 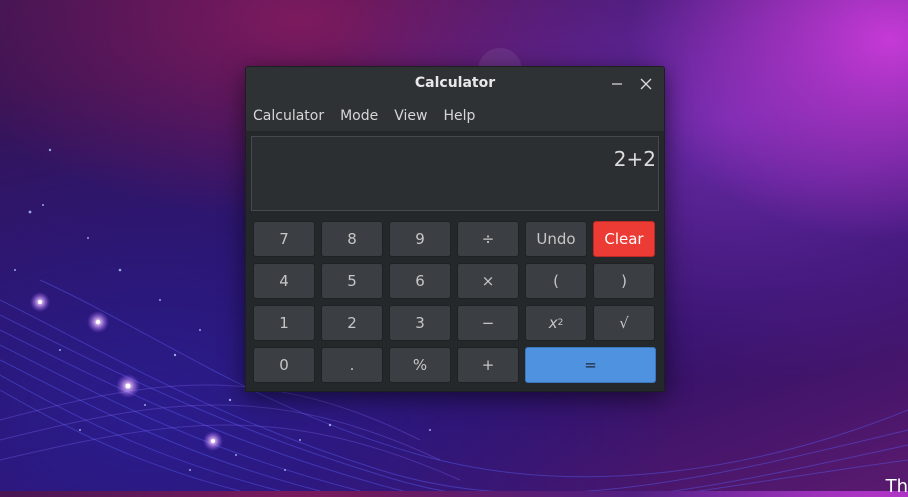 I want to click on minimize-icon, so click(x=617, y=84).